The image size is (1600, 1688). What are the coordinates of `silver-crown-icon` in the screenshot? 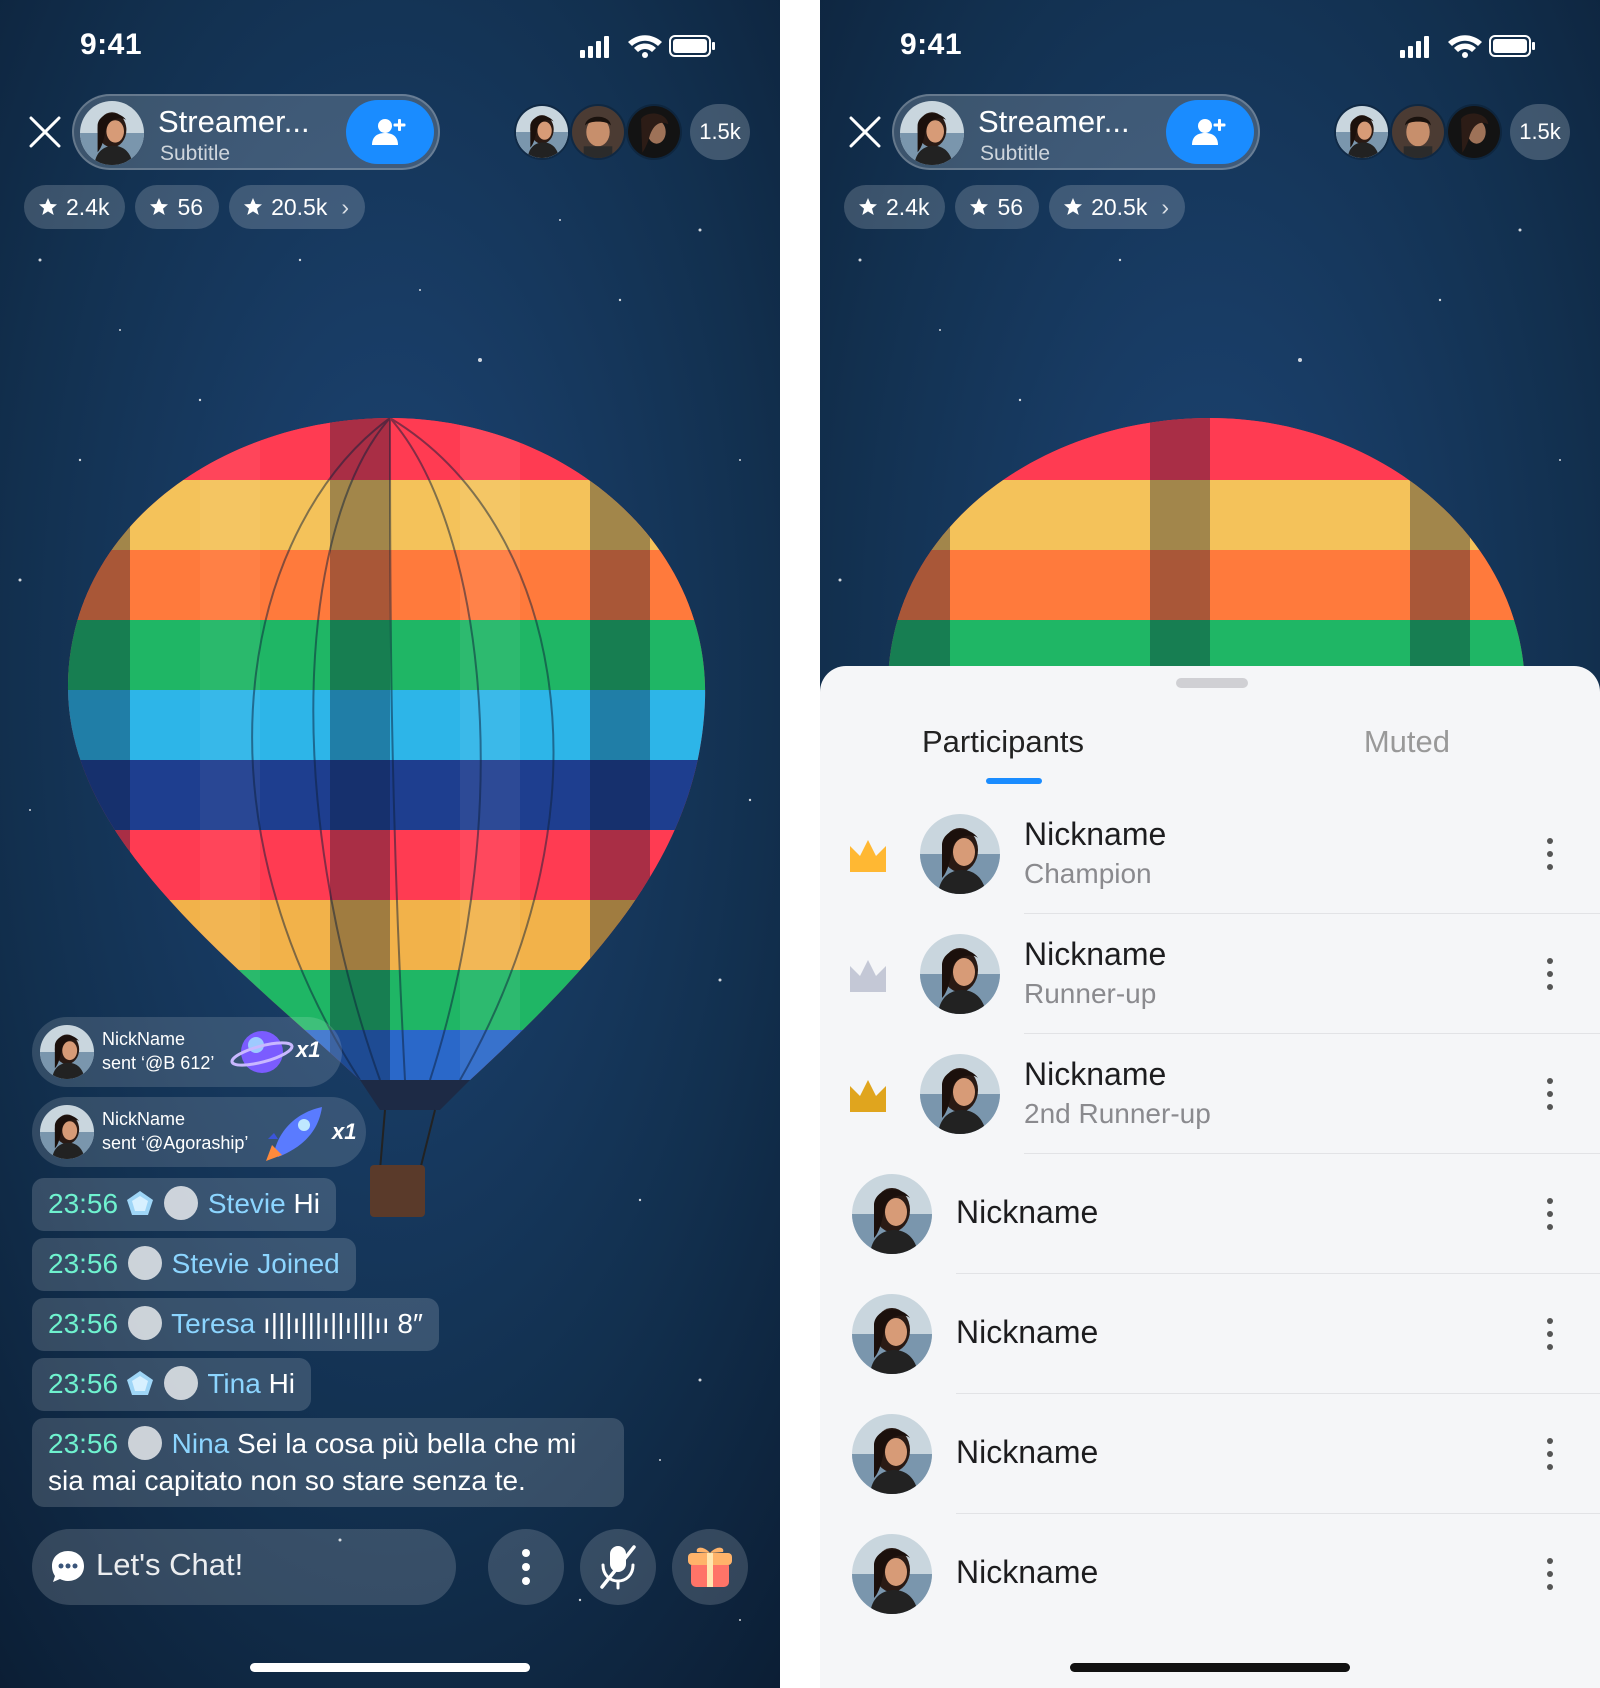 It's located at (868, 976).